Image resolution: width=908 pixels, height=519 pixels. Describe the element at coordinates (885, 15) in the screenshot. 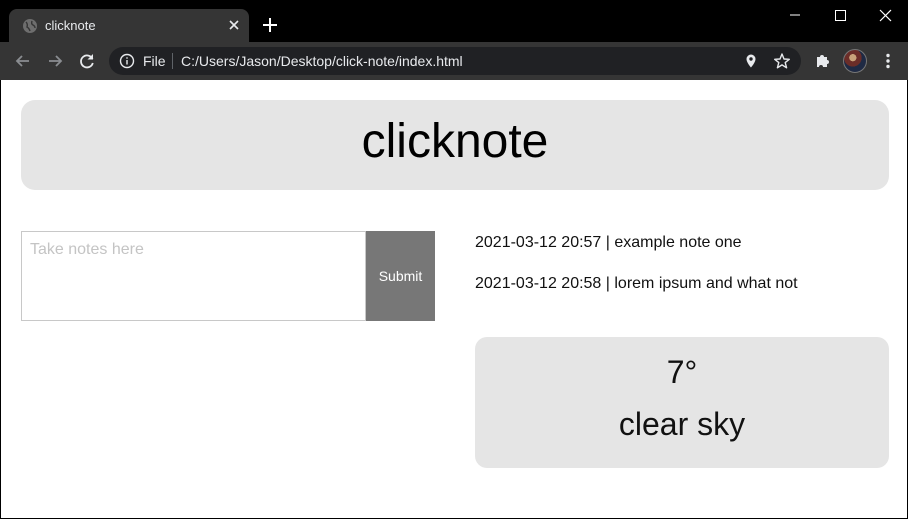

I see `window-close-icon` at that location.